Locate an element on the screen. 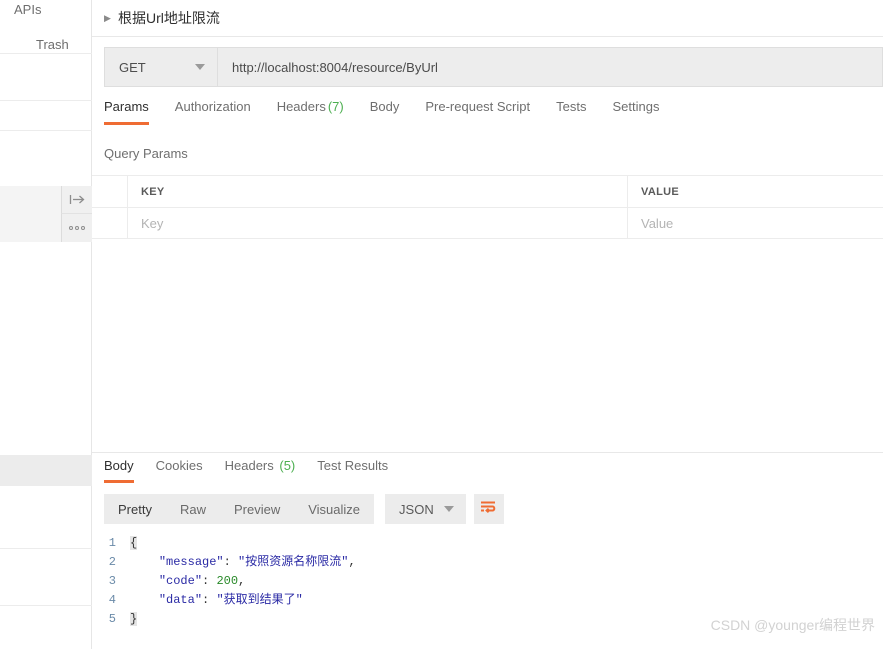  sidebar-item-label: Trash is located at coordinates (52, 44).